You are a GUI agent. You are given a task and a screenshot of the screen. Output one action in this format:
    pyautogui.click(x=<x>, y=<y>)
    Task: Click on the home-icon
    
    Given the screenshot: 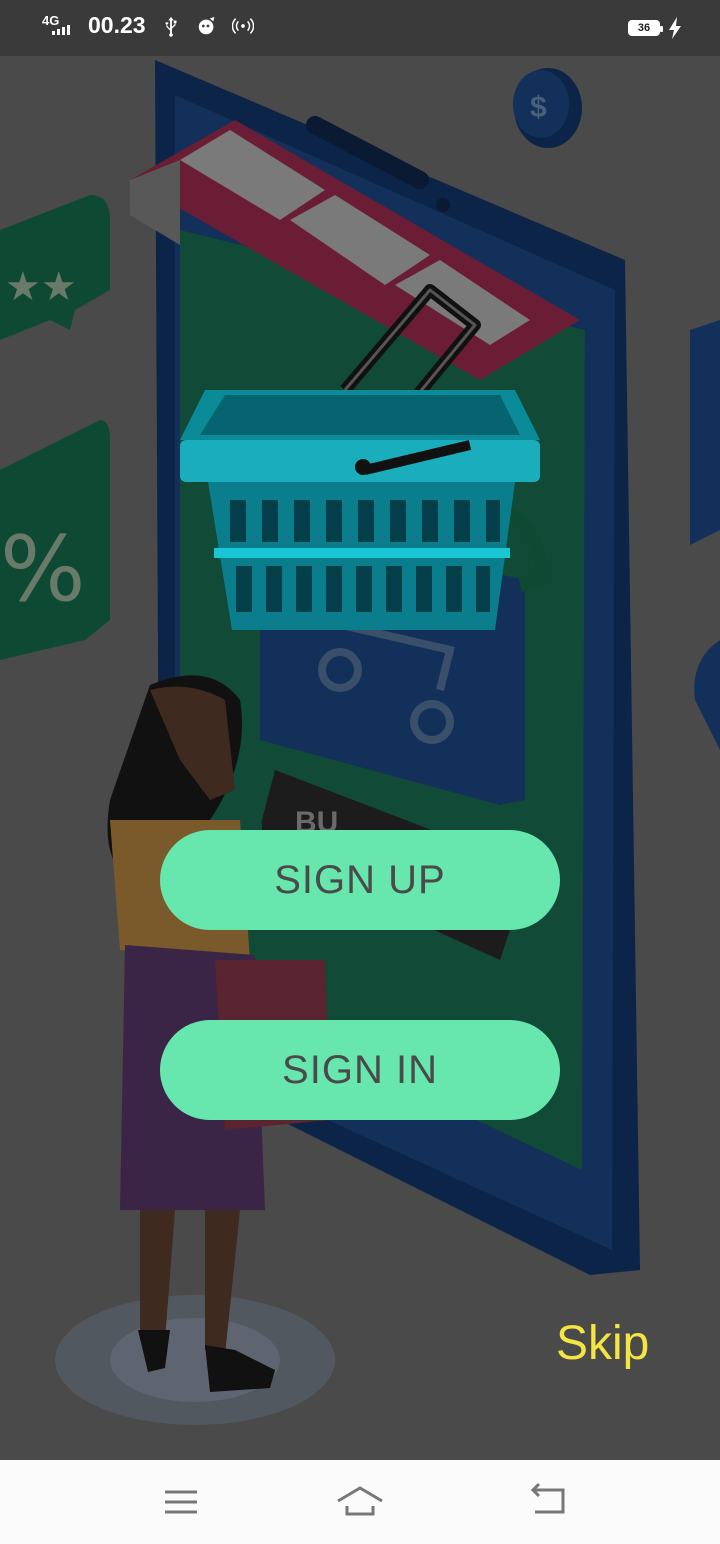 What is the action you would take?
    pyautogui.click(x=360, y=1501)
    